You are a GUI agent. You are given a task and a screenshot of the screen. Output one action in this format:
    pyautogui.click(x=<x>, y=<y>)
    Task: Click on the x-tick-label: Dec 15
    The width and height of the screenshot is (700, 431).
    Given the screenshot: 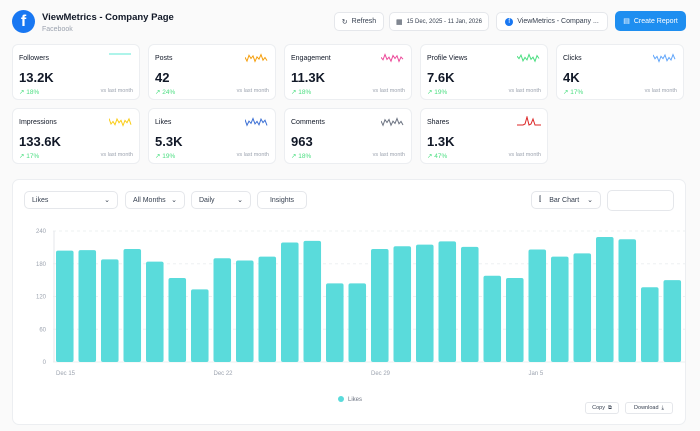 What is the action you would take?
    pyautogui.click(x=66, y=374)
    